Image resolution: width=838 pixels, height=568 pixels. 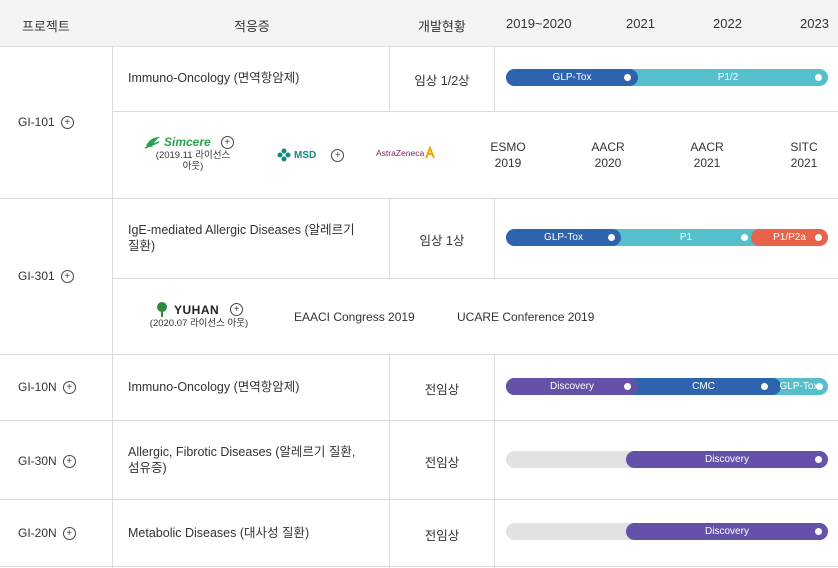 What do you see at coordinates (252, 26) in the screenshot?
I see `header-indication: 적응증` at bounding box center [252, 26].